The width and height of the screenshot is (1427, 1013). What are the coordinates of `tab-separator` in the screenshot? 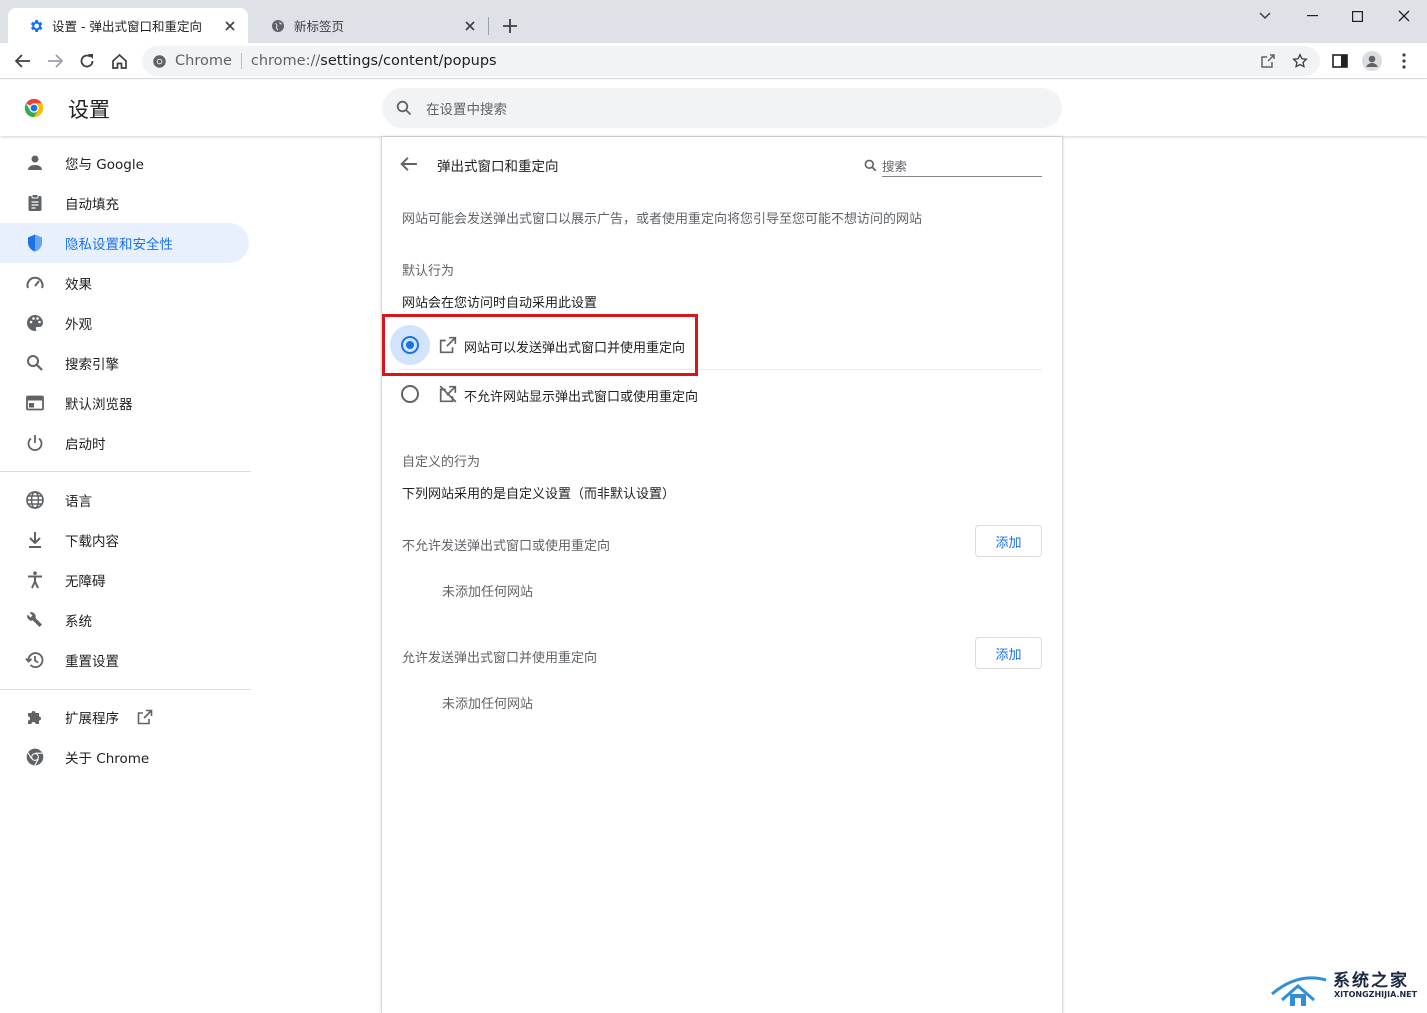 It's located at (488, 26).